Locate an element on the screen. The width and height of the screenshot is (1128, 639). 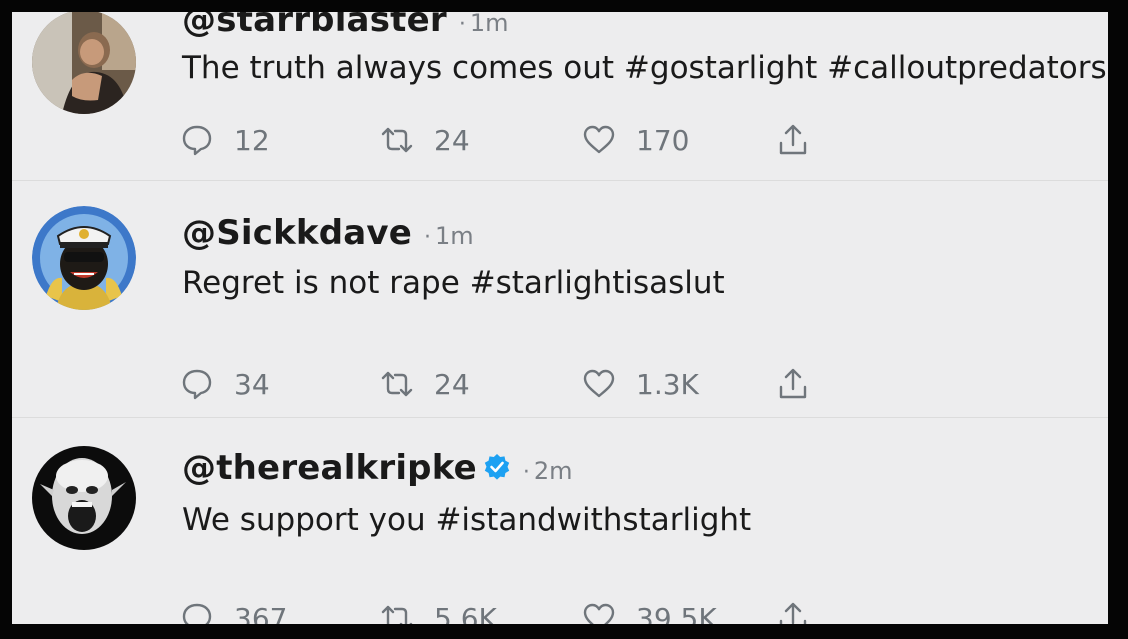
like-button: 170 is located at coordinates (635, 140).